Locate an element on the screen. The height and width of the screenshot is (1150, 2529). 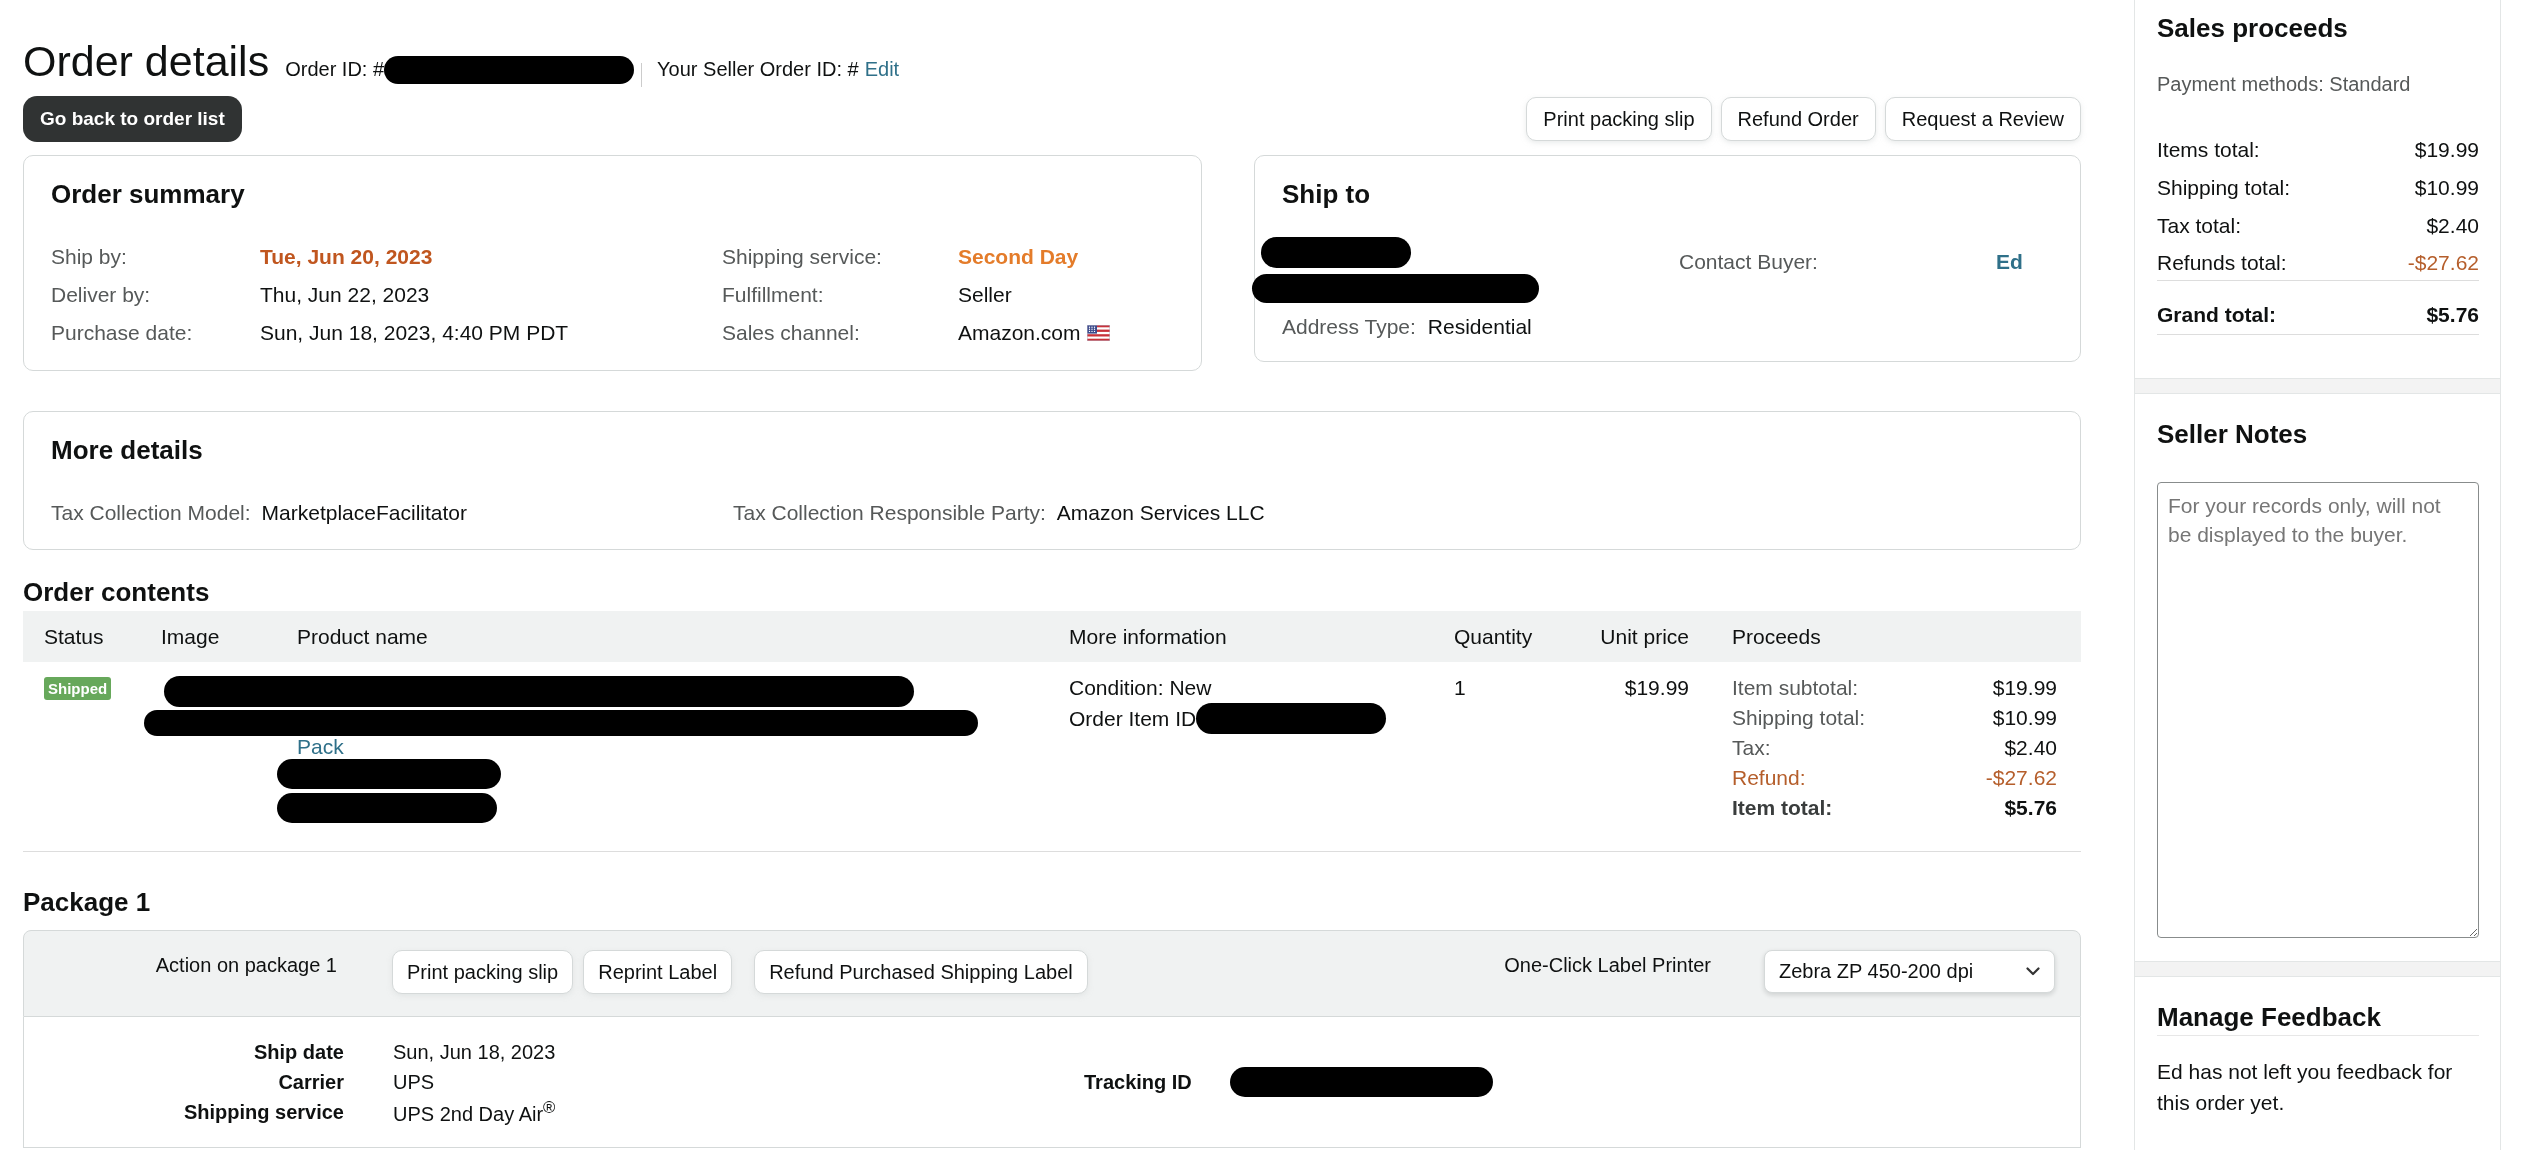
tracking-label: Tracking ID is located at coordinates (1138, 1082).